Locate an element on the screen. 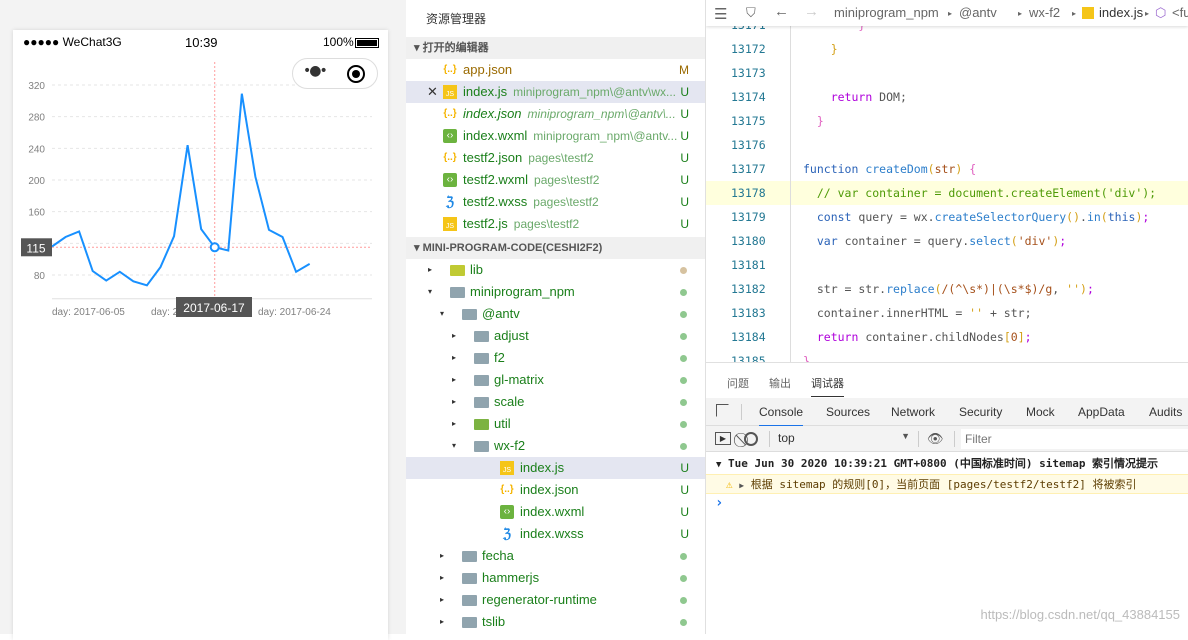  more-icon: •●• is located at coordinates (314, 71).